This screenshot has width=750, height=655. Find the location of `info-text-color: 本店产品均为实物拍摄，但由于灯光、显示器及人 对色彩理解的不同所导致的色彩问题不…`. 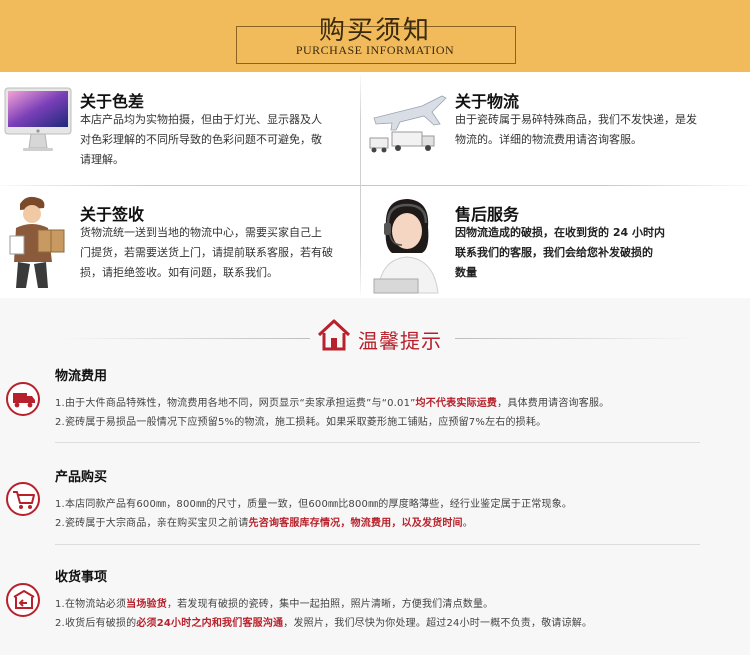

info-text-color: 本店产品均为实物拍摄，但由于灯光、显示器及人 对色彩理解的不同所导致的色彩问题不… is located at coordinates (222, 140).